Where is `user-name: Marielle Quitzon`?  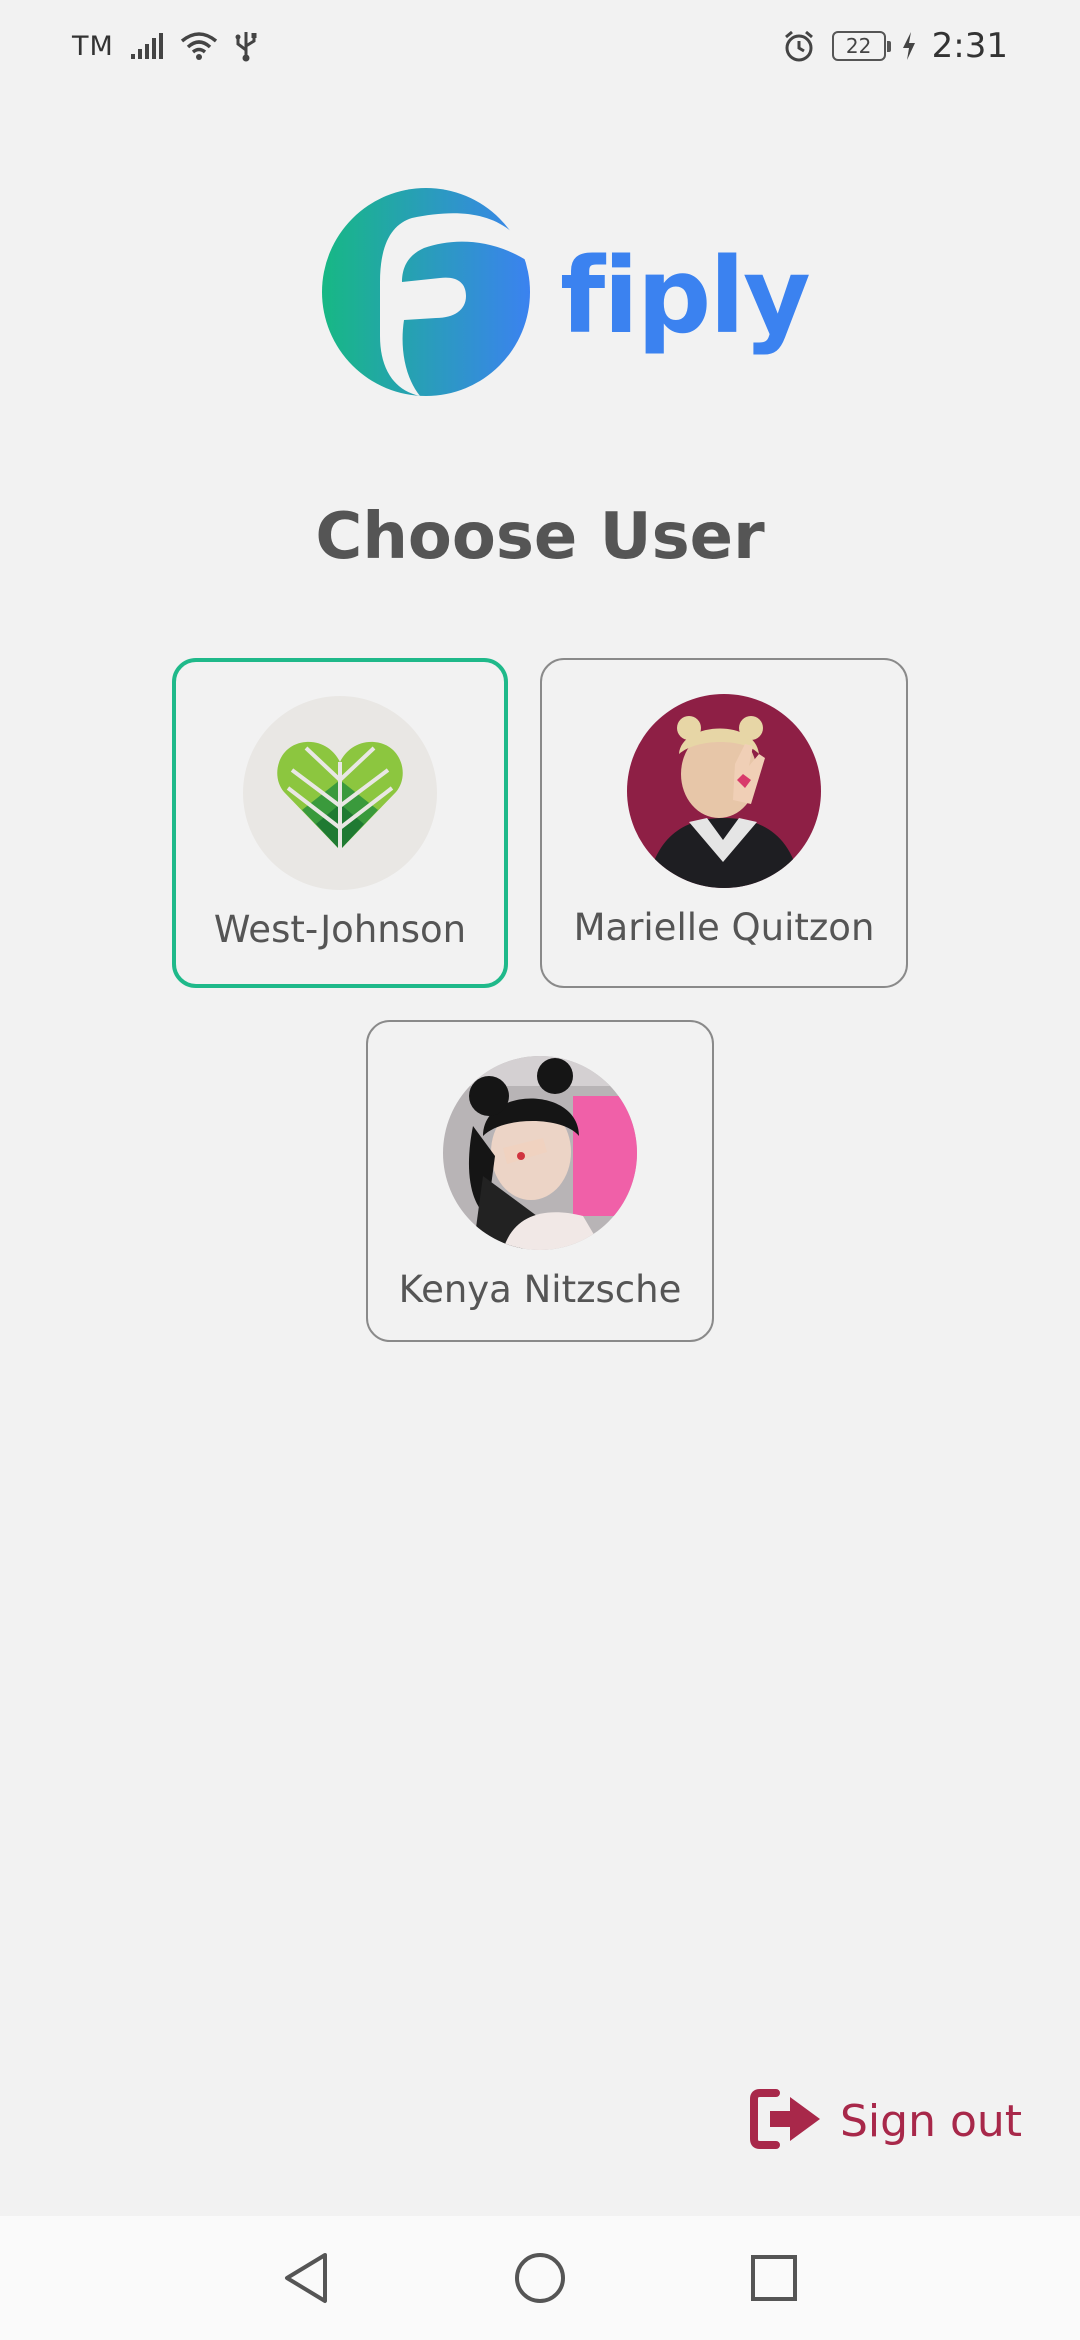 user-name: Marielle Quitzon is located at coordinates (724, 927).